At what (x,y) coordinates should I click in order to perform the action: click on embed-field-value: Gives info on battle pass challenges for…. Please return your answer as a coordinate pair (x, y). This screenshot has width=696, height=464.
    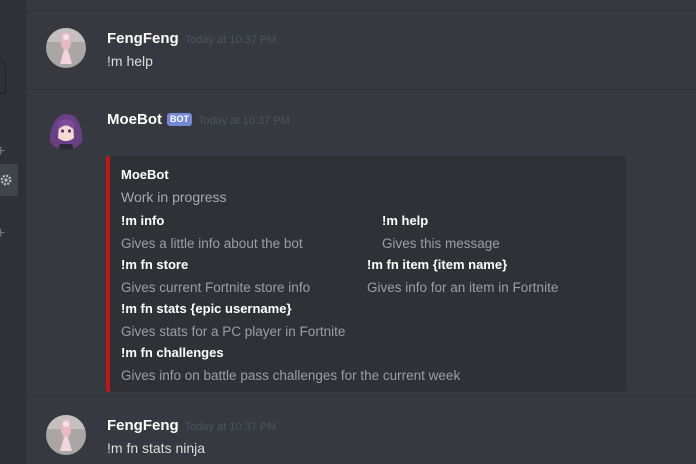
    Looking at the image, I should click on (291, 375).